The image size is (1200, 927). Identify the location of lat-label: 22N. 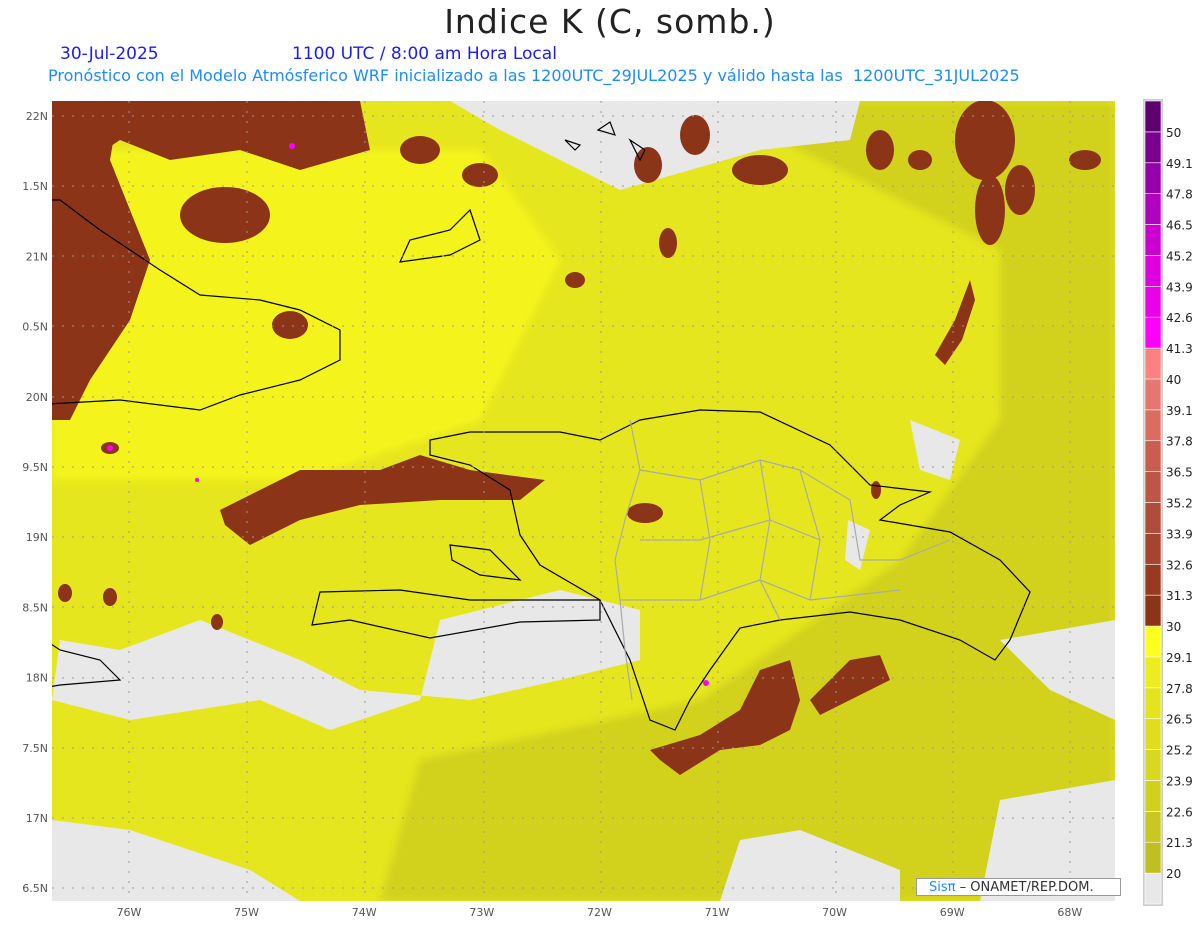
(37, 116).